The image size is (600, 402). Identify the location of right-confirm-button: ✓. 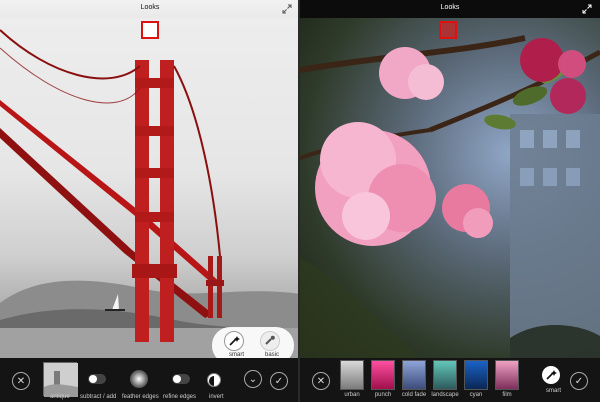
(579, 381).